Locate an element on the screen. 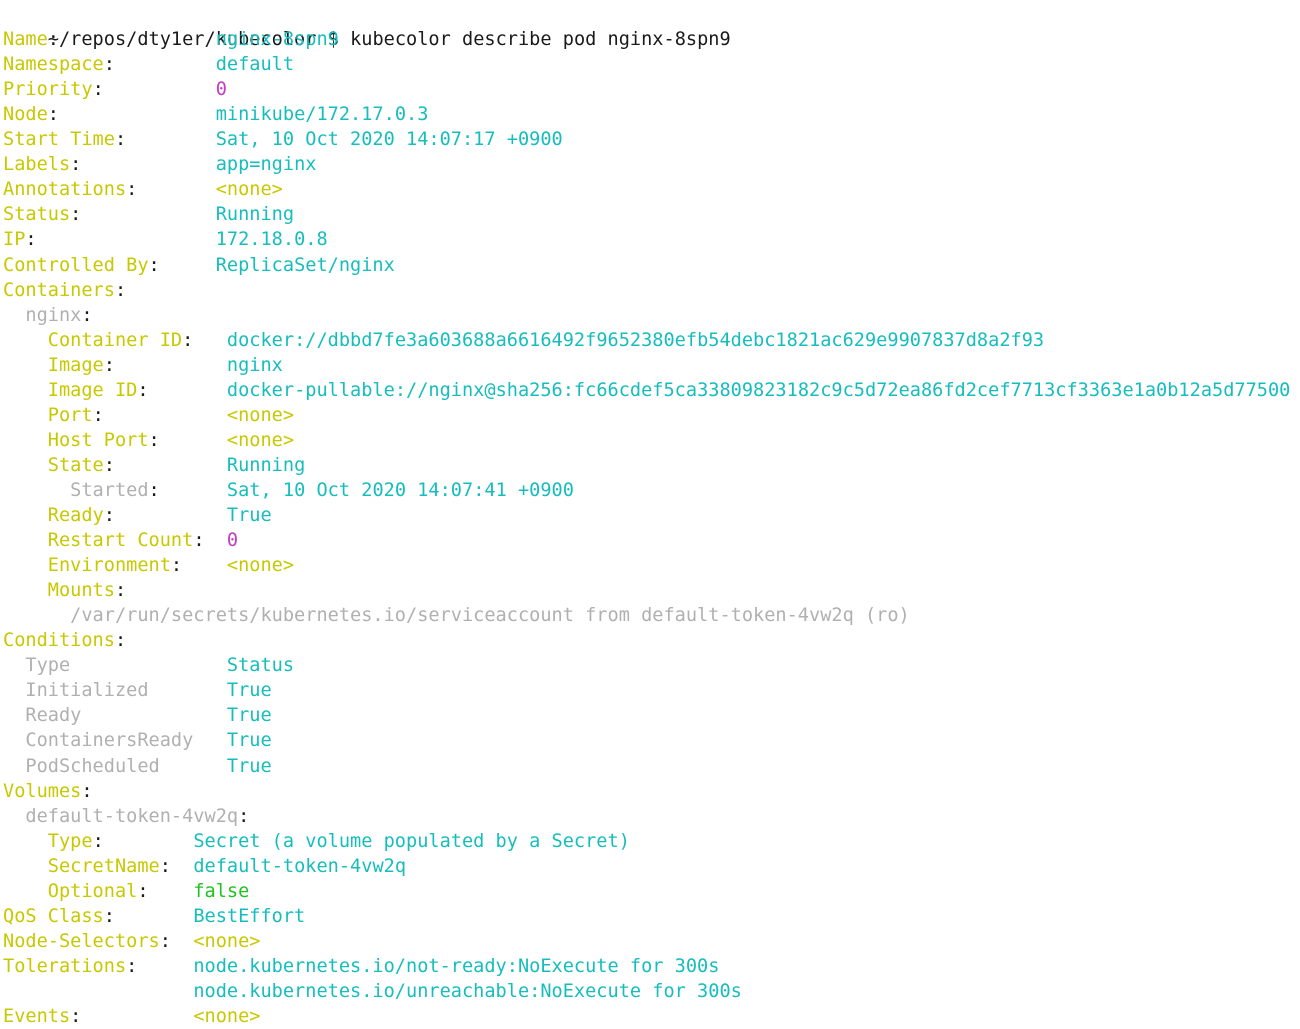  field-key: Container ID is located at coordinates (115, 340).